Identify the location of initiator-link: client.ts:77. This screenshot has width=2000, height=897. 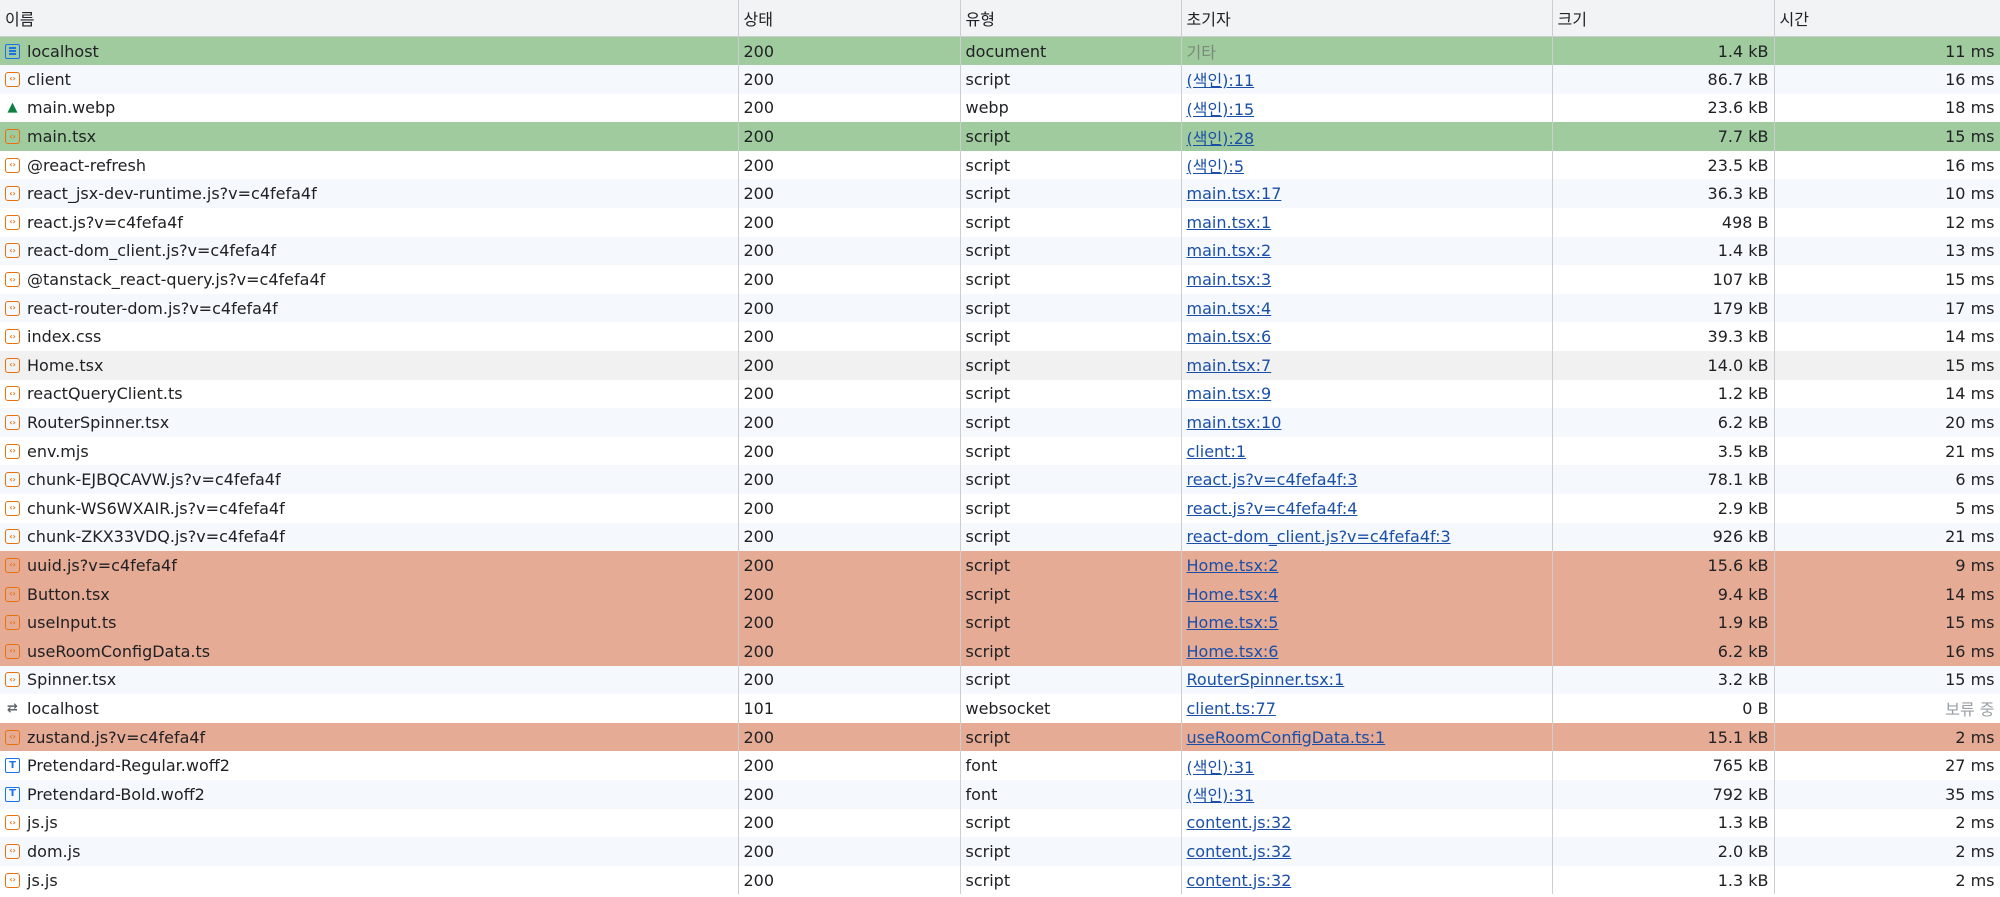
(1231, 708).